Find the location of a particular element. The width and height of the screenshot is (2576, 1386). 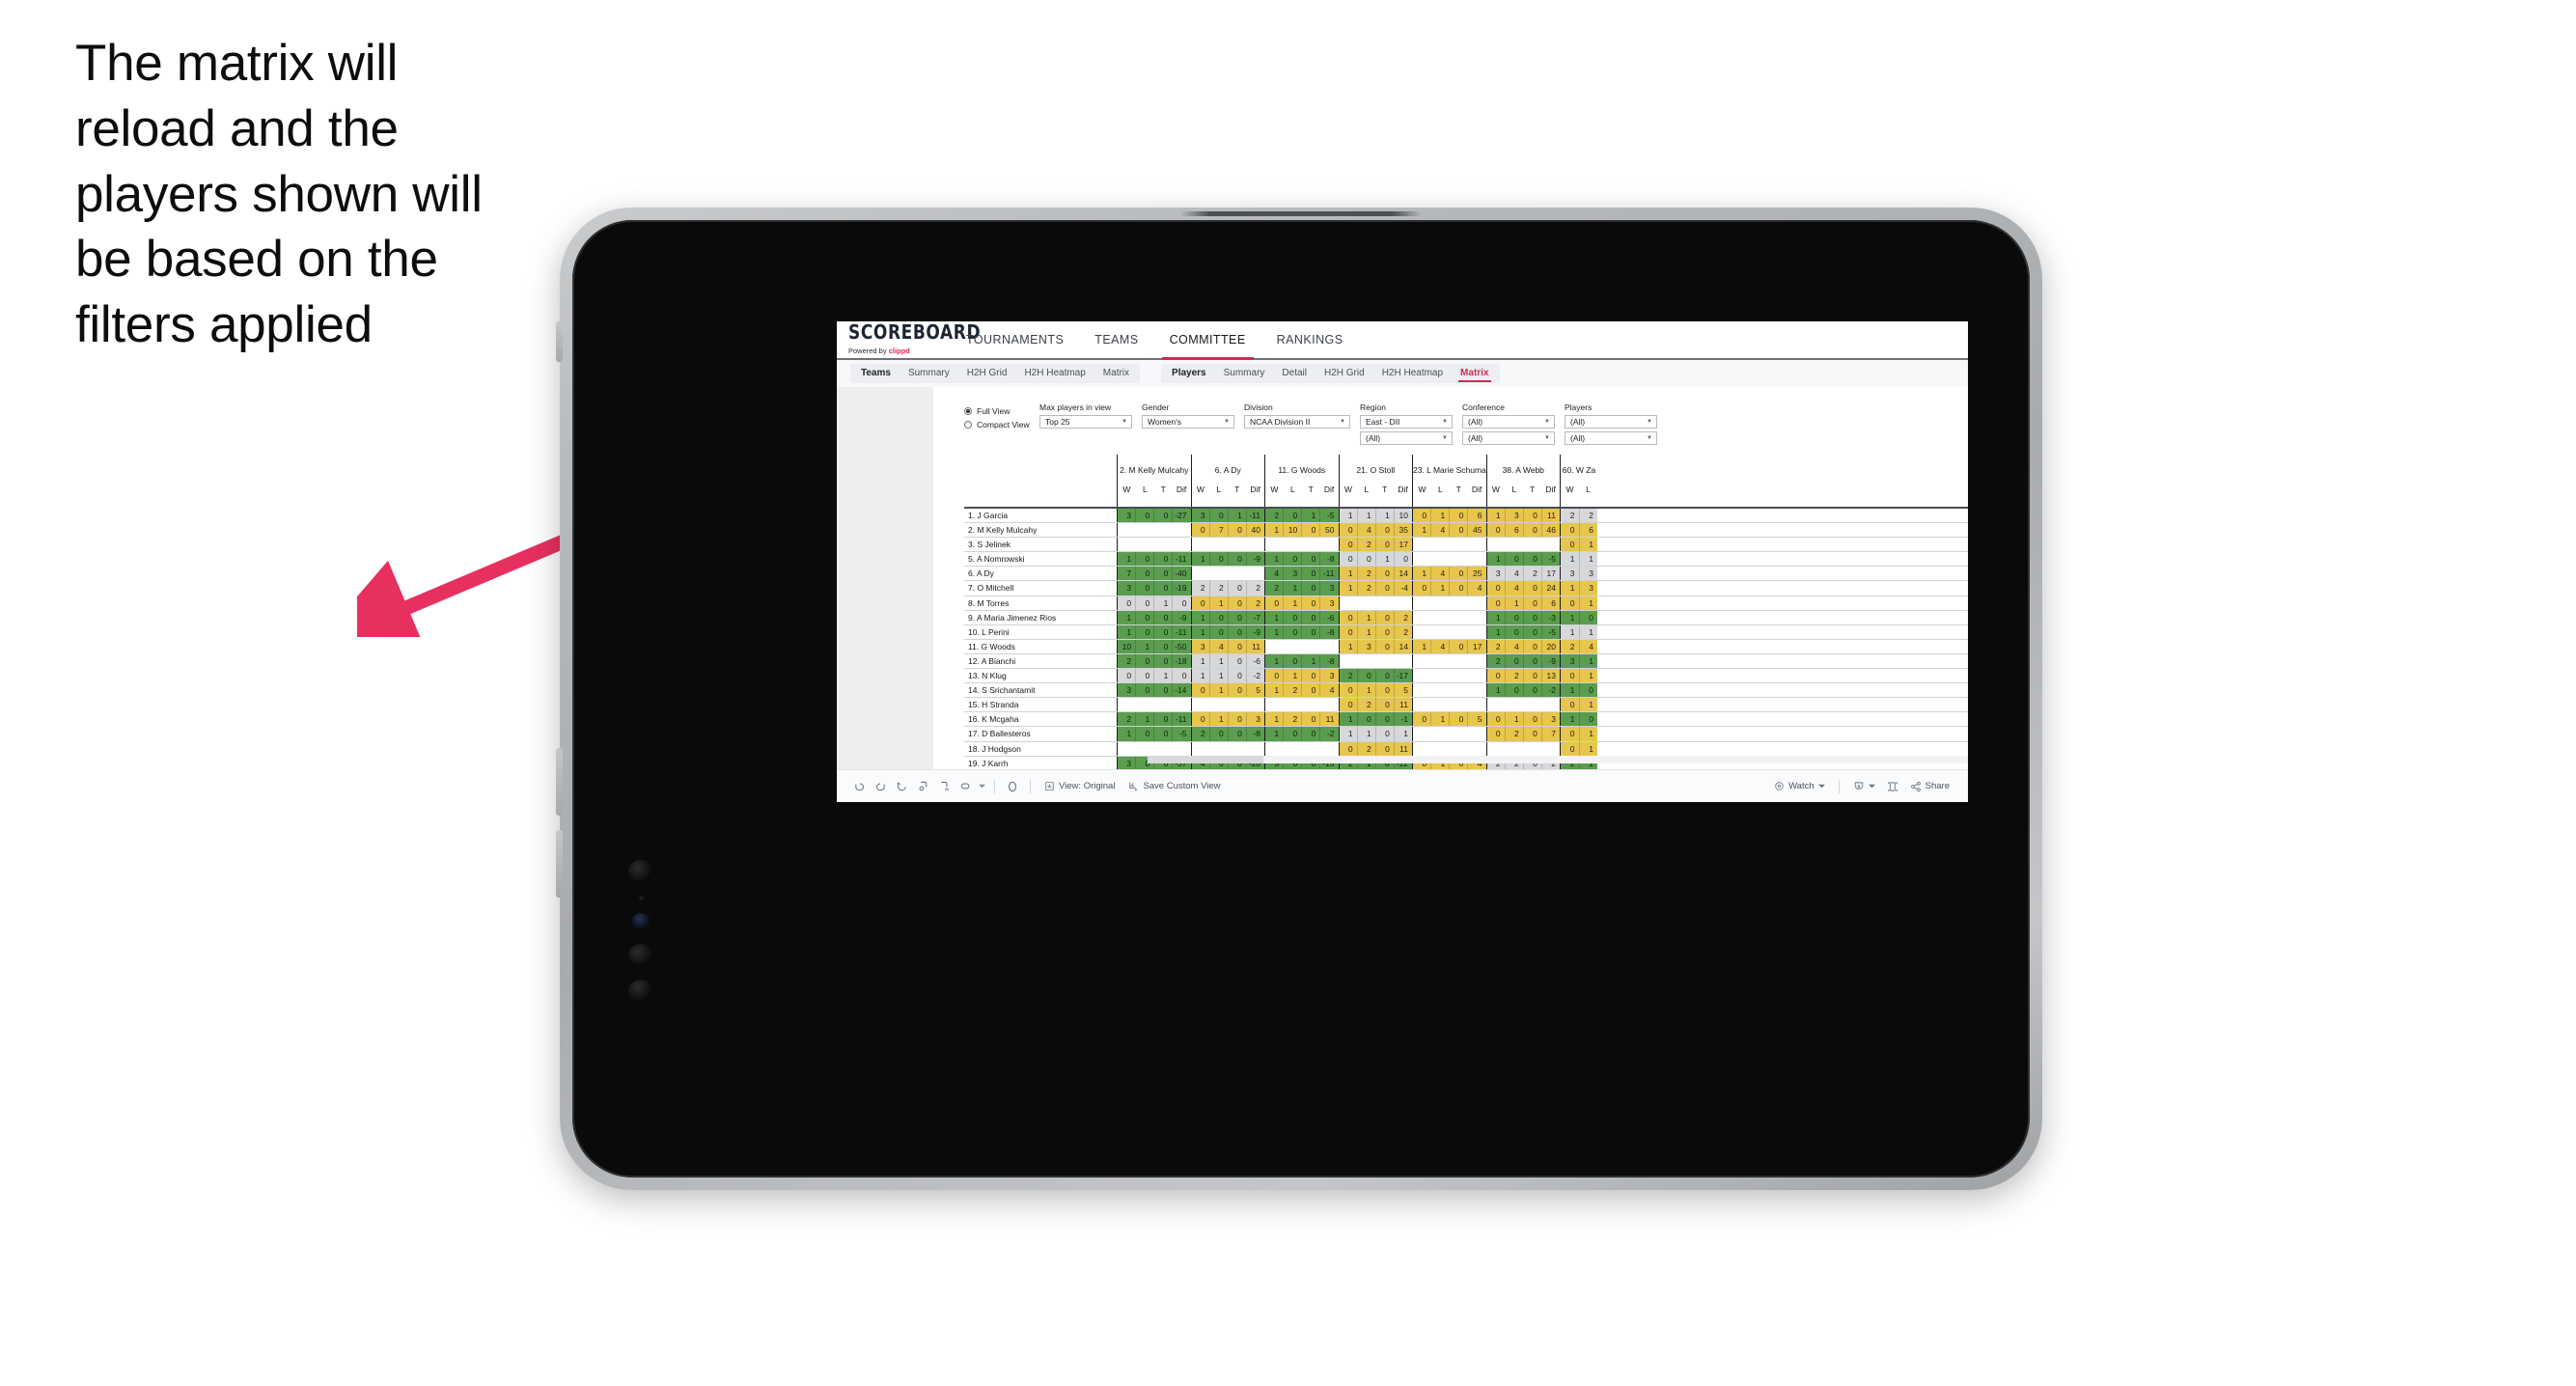

matrix-cell-group: 1 0 0 -7 is located at coordinates (1227, 617).